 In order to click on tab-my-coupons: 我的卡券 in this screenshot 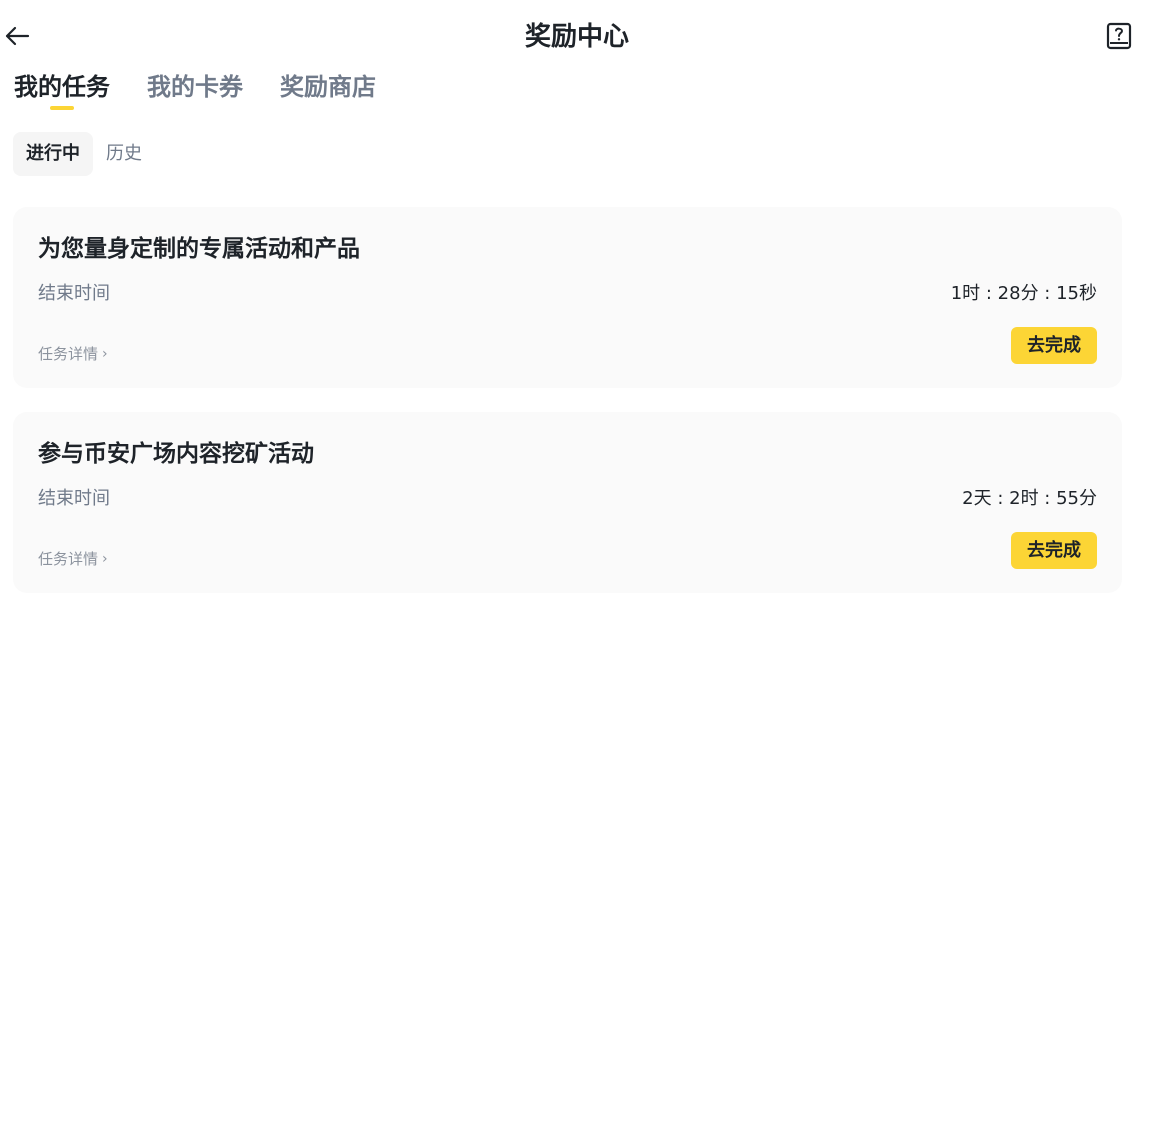, I will do `click(195, 93)`.